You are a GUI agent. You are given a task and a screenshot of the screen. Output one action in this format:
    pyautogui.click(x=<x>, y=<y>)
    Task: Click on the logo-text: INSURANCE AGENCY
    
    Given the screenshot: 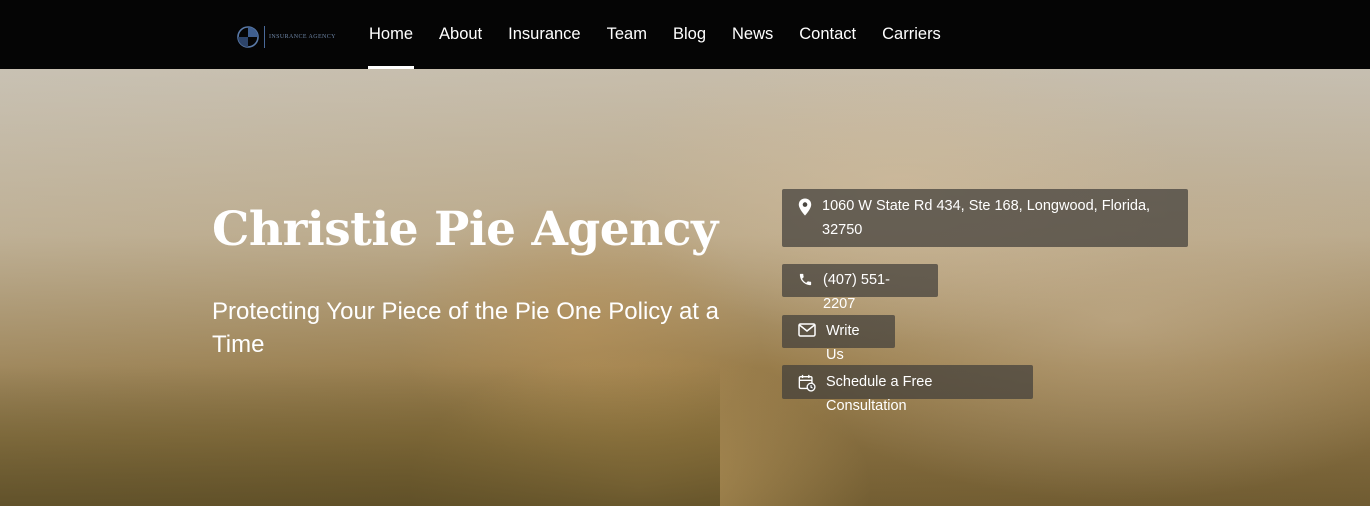 What is the action you would take?
    pyautogui.click(x=302, y=36)
    